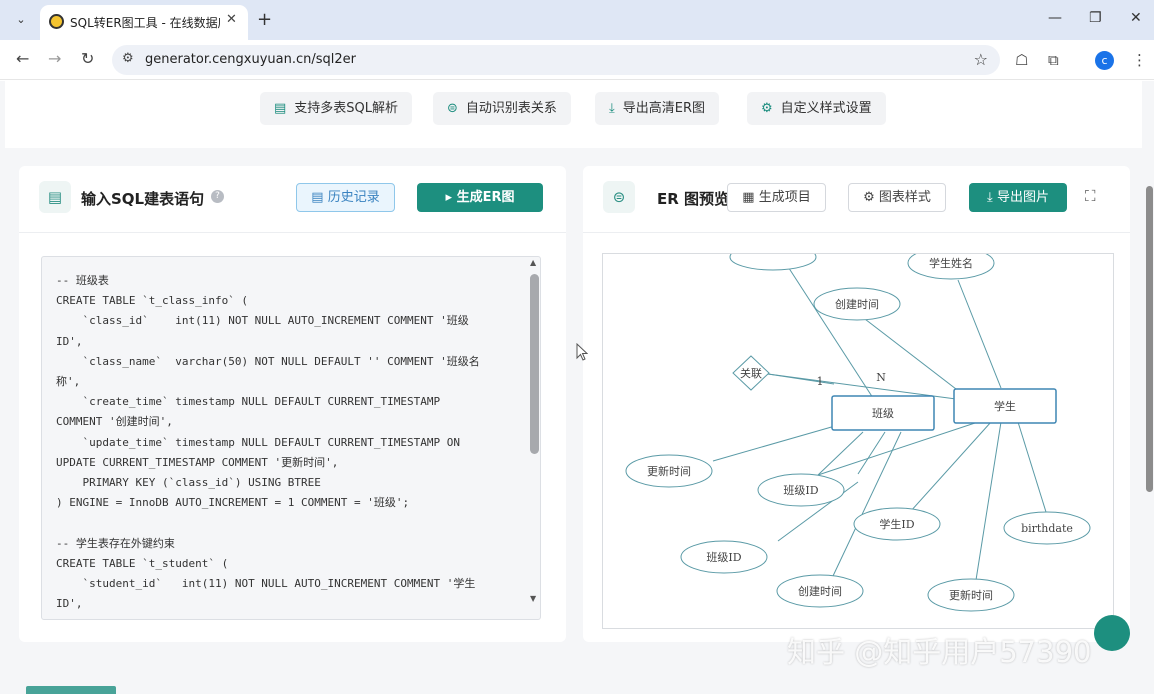 The image size is (1154, 694). What do you see at coordinates (800, 490) in the screenshot?
I see `attr-class-id: 班级ID` at bounding box center [800, 490].